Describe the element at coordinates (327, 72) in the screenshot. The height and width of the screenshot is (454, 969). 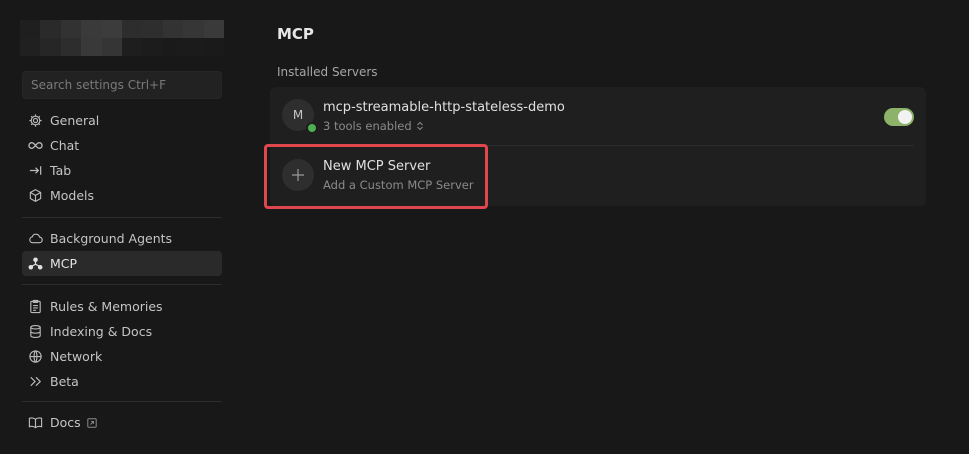
I see `section-label: Installed Servers` at that location.